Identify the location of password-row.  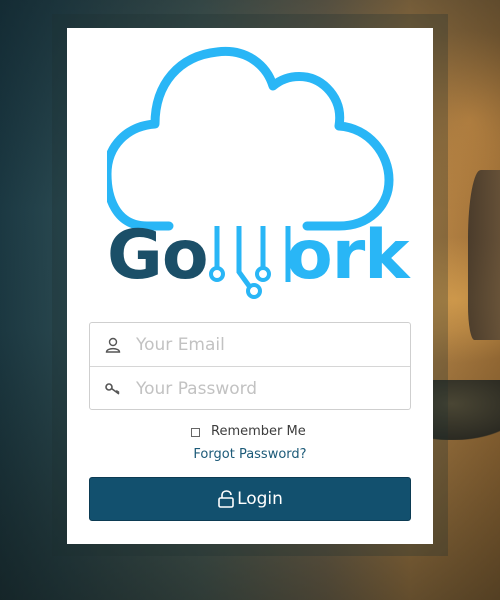
(250, 388).